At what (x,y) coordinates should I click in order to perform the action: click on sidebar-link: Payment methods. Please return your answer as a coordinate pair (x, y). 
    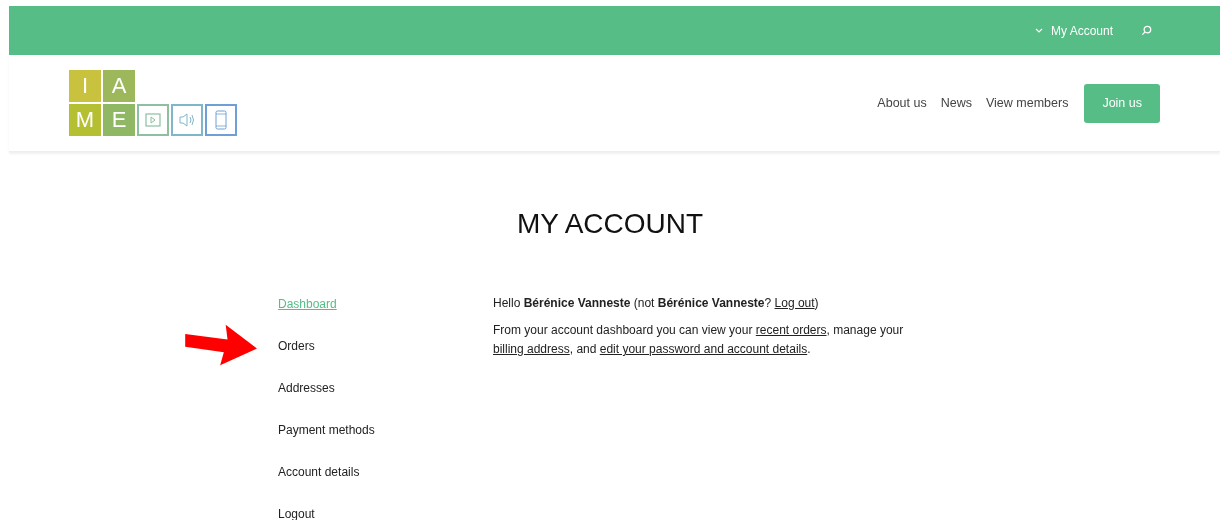
    Looking at the image, I should click on (326, 430).